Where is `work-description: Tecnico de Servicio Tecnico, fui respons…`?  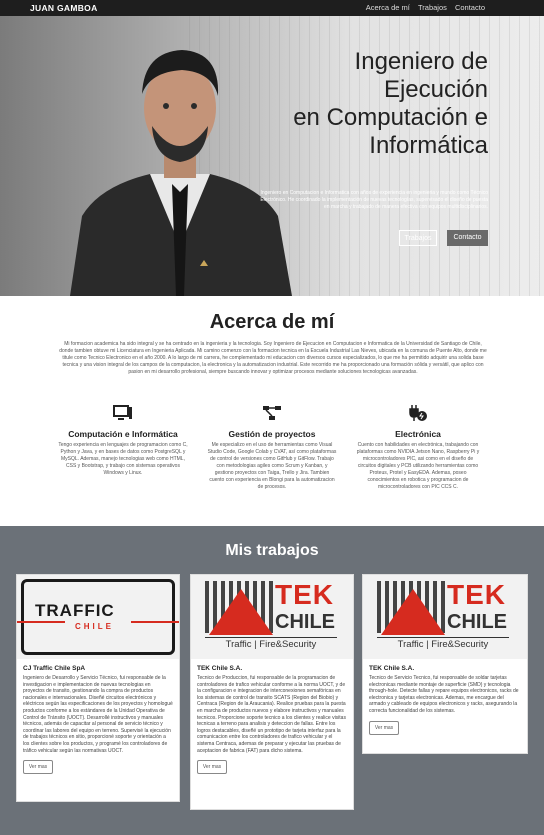 work-description: Tecnico de Servicio Tecnico, fui respons… is located at coordinates (444, 694).